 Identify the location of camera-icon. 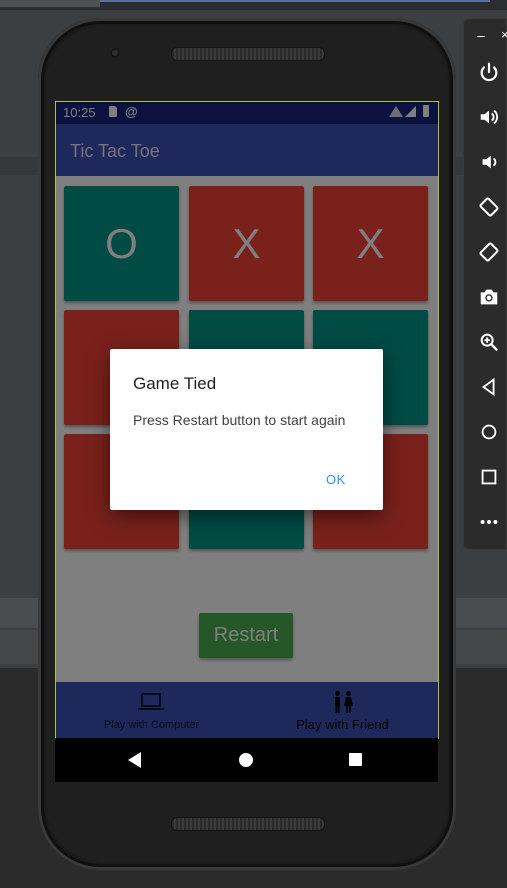
(489, 297).